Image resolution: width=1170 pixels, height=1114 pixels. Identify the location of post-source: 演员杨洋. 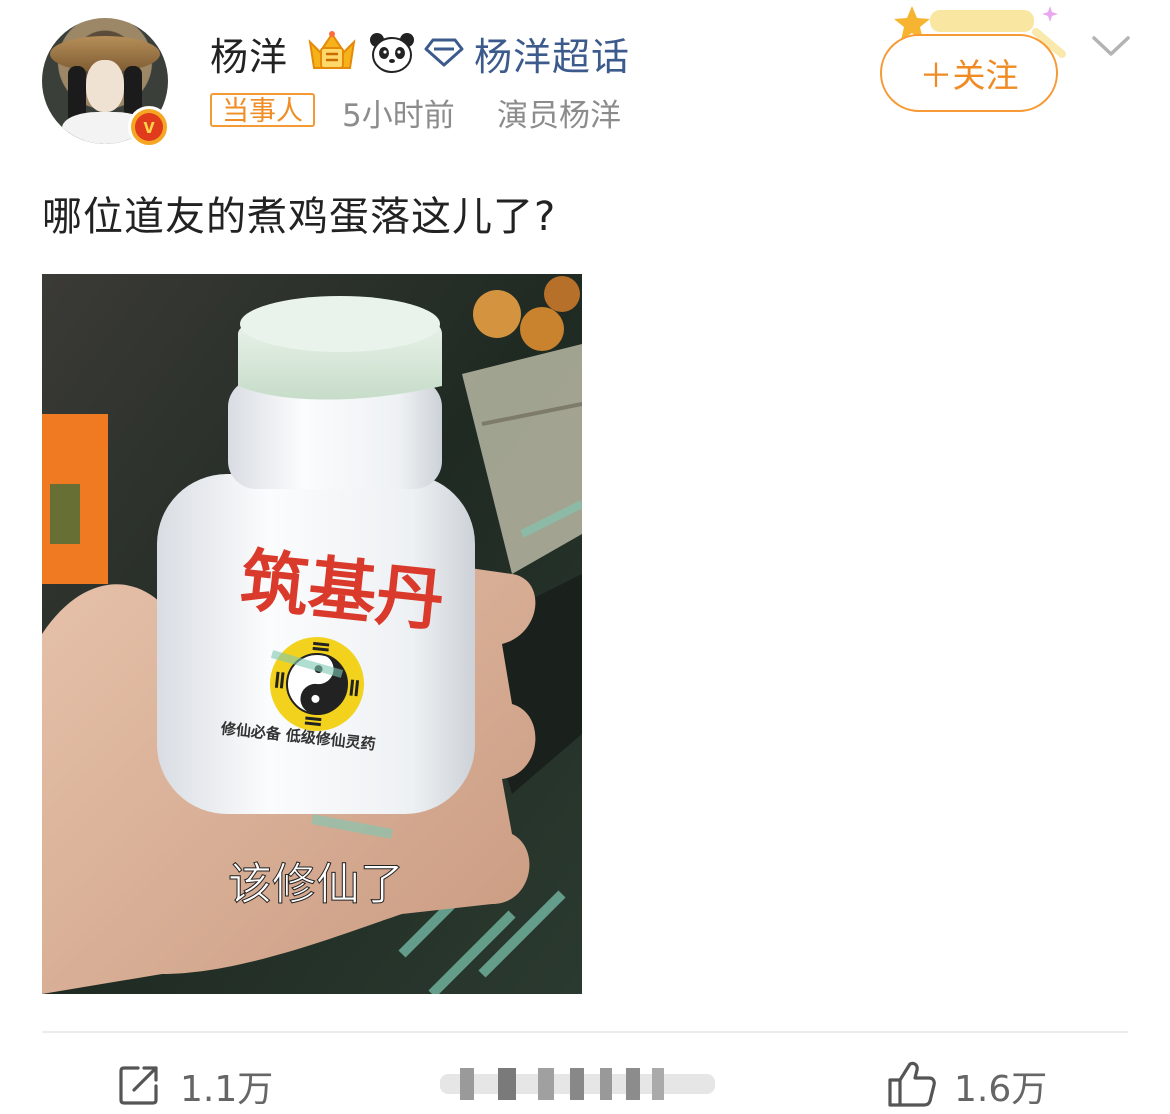
(559, 116).